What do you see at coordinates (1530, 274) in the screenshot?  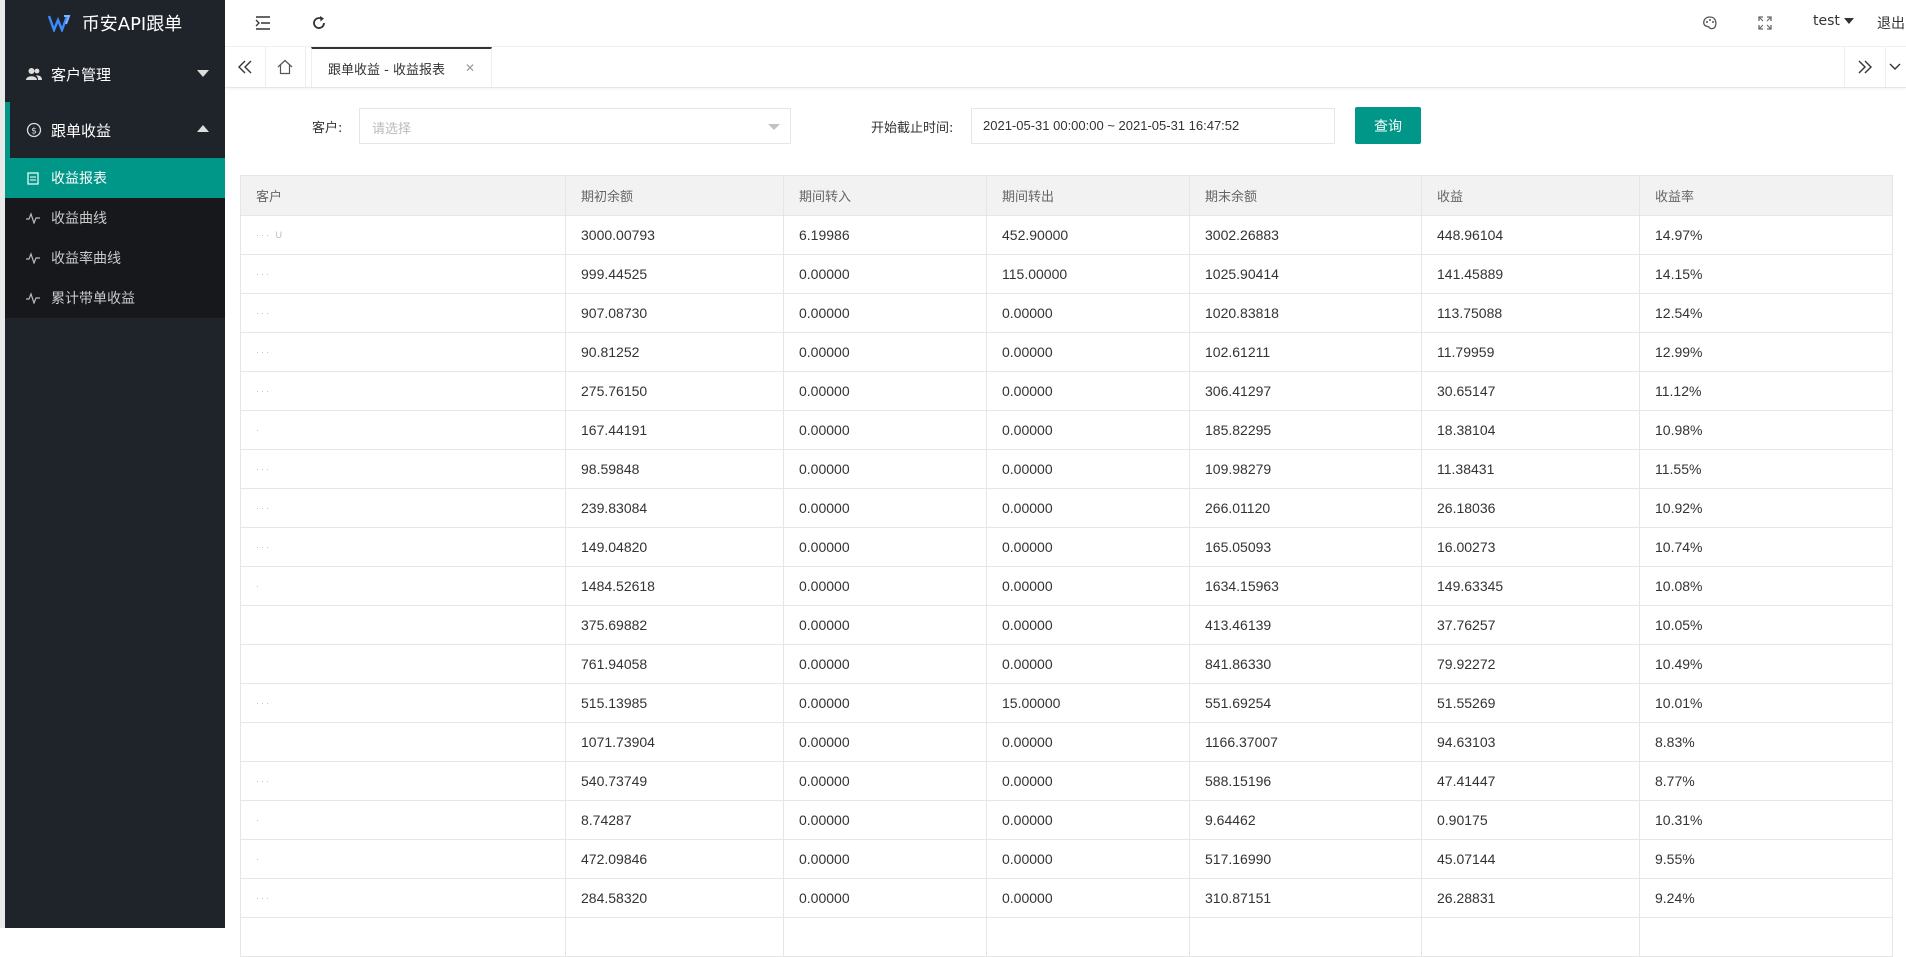 I see `table-cell: 141.45889` at bounding box center [1530, 274].